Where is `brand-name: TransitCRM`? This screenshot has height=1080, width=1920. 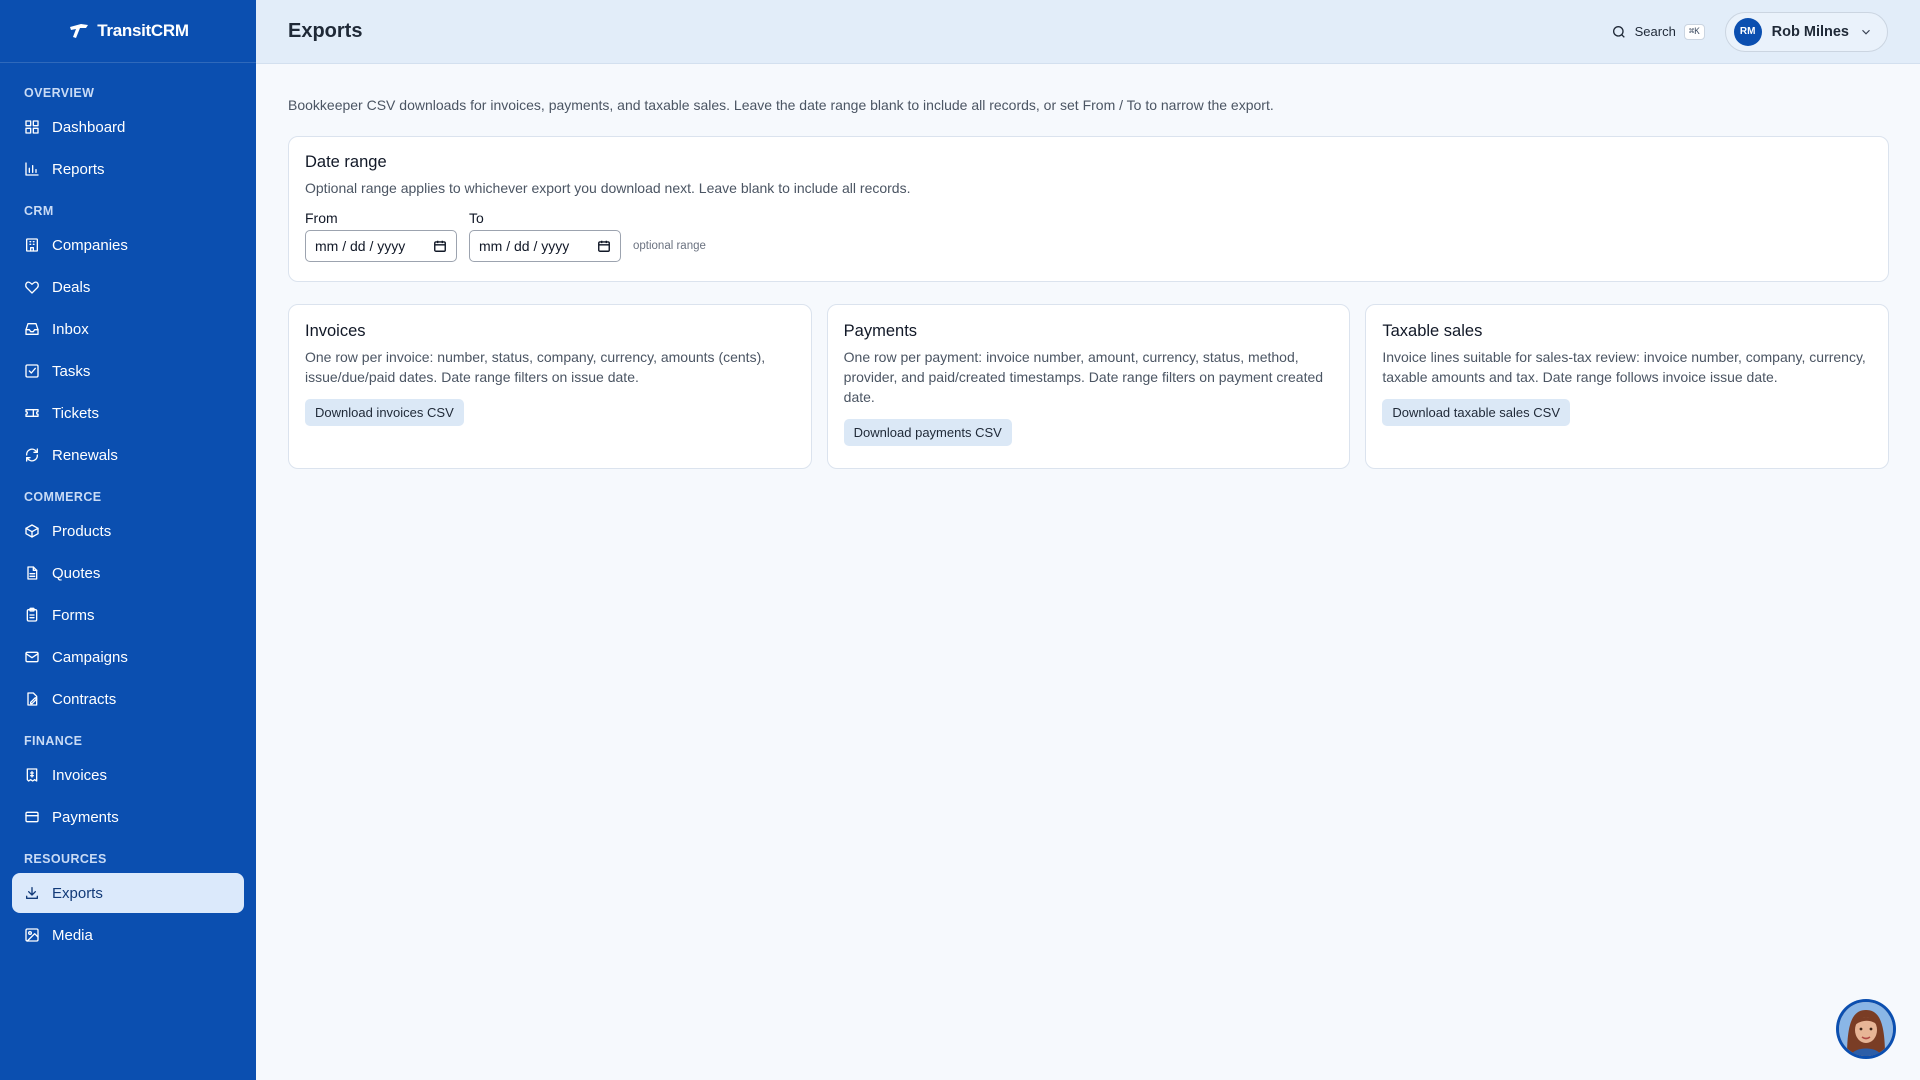 brand-name: TransitCRM is located at coordinates (143, 30).